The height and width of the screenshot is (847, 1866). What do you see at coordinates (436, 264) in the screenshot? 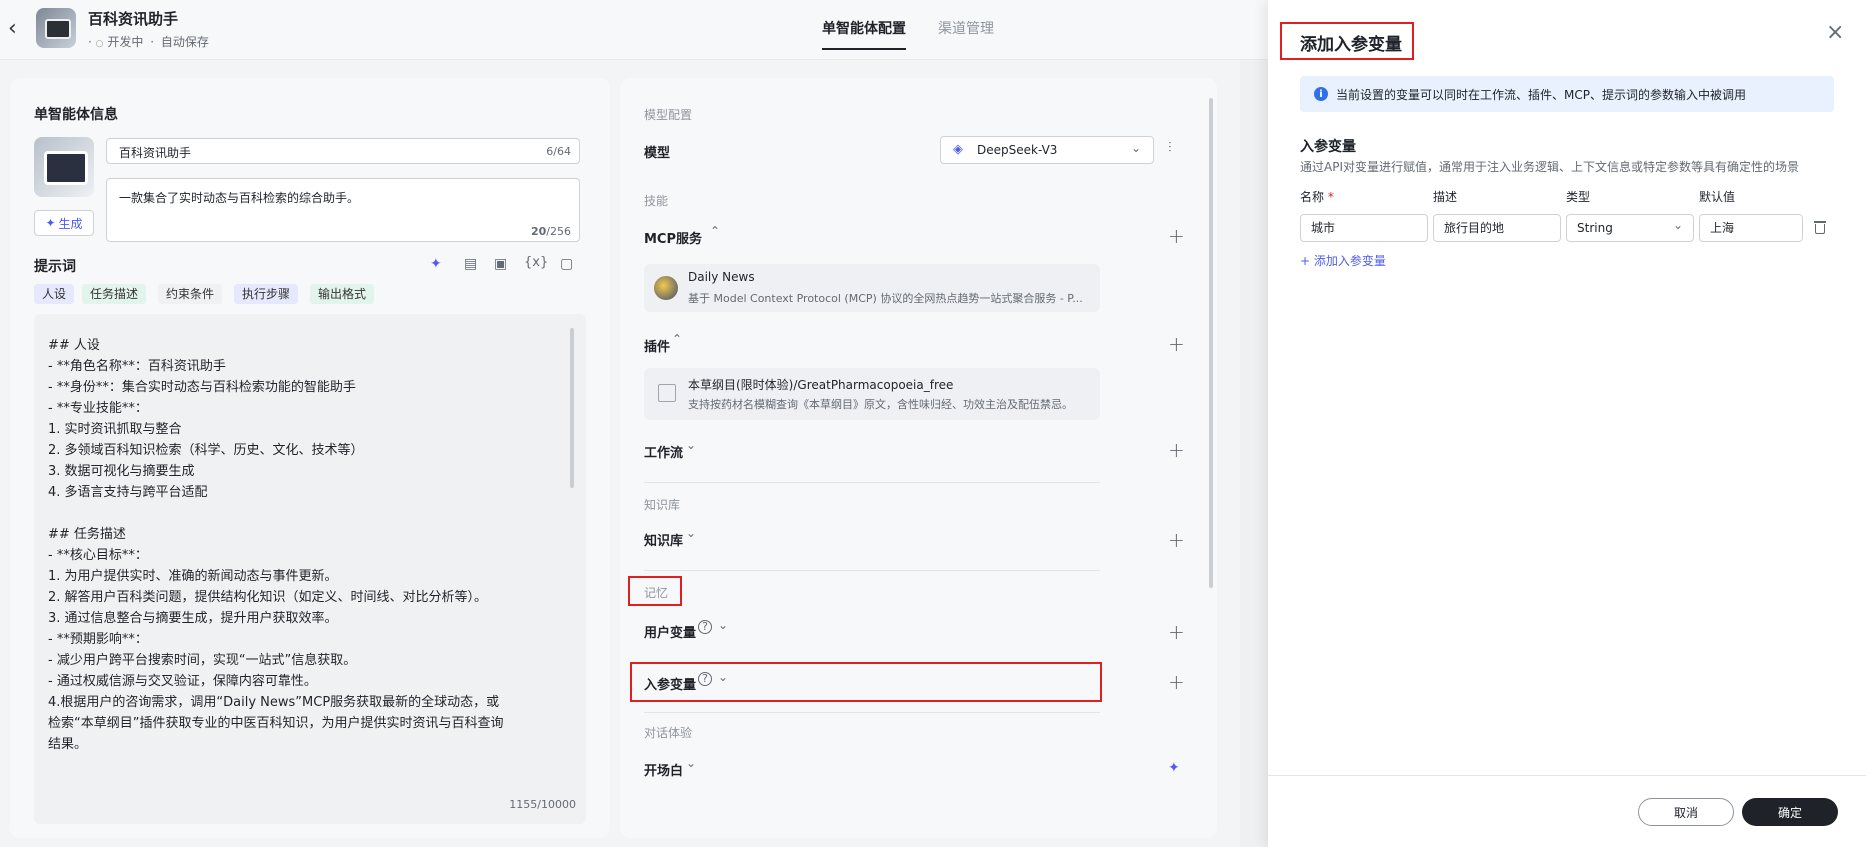
I see `ai-optimize-icon: ✦` at bounding box center [436, 264].